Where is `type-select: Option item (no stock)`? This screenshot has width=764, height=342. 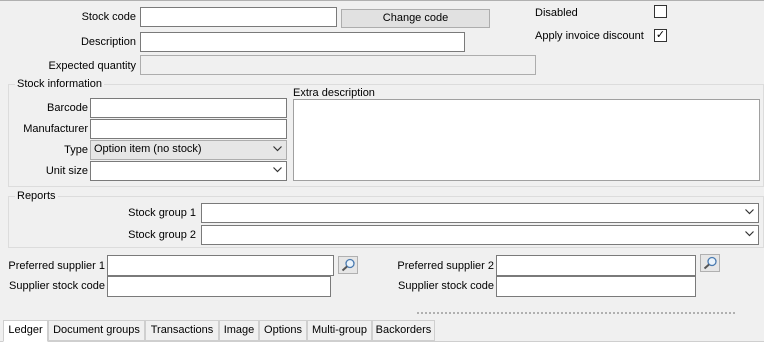
type-select: Option item (no stock) is located at coordinates (188, 150).